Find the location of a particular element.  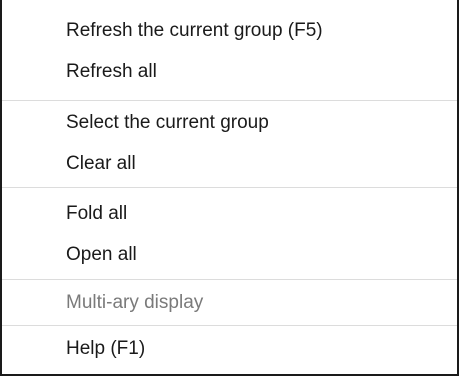

menu-item-refresh-all: Refresh all is located at coordinates (111, 72).